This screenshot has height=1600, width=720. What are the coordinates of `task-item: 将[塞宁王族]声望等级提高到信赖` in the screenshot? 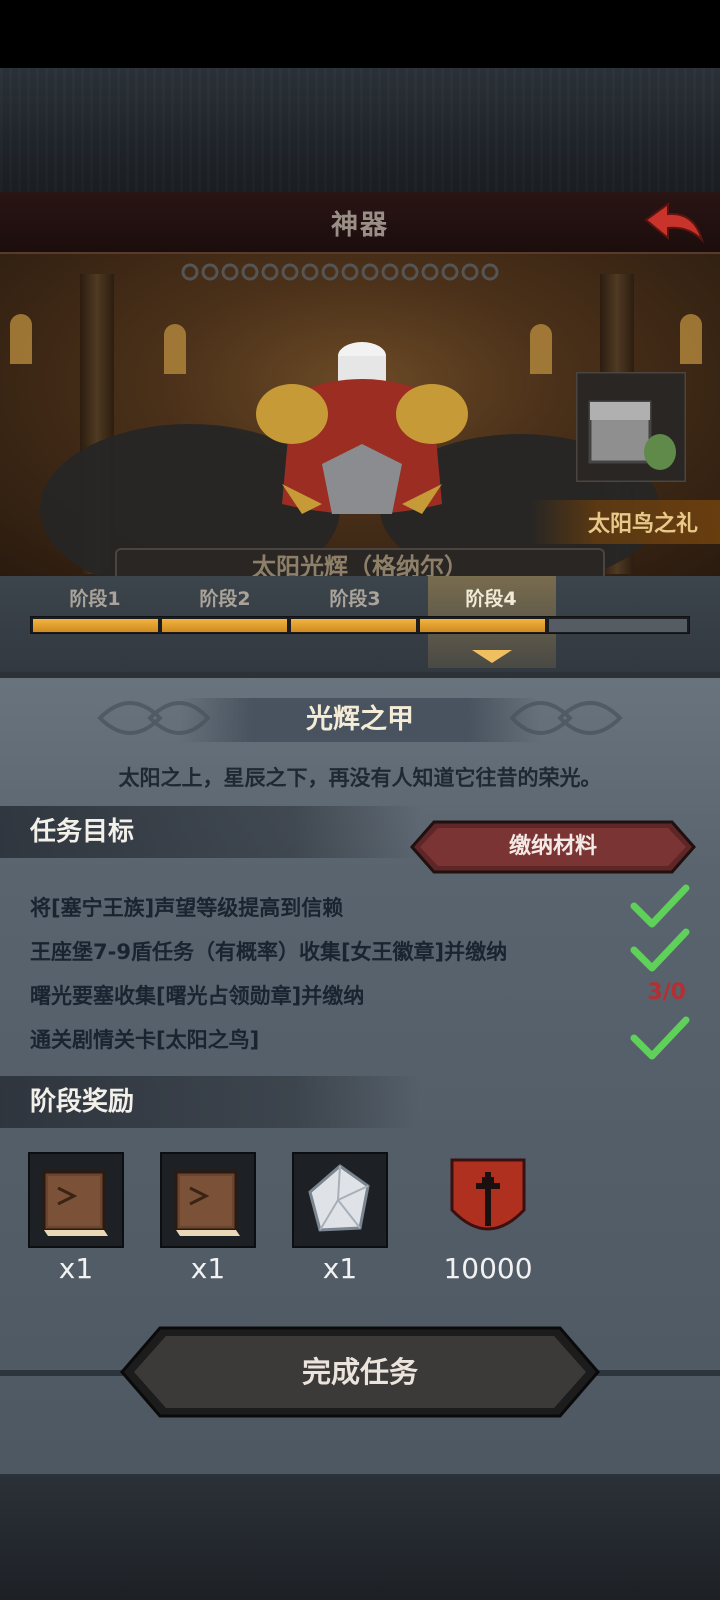 It's located at (187, 908).